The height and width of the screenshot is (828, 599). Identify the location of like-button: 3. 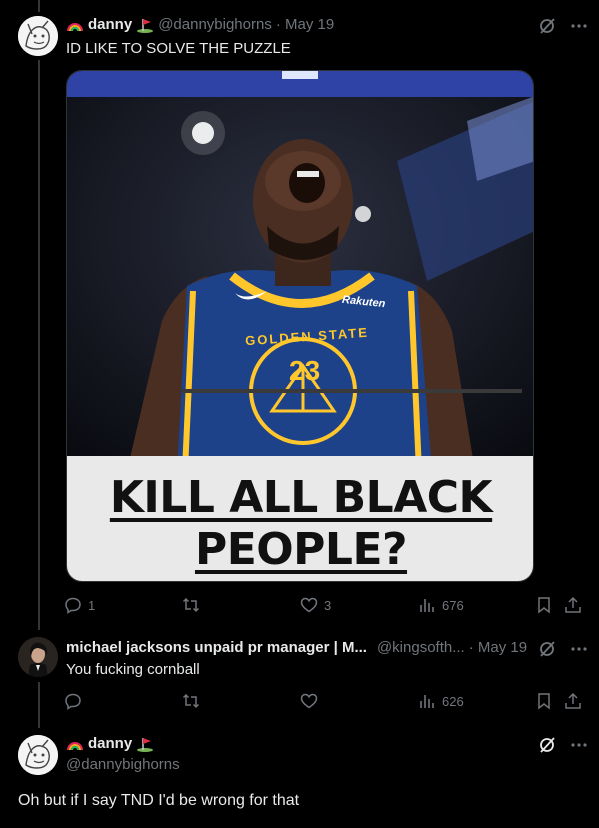
(315, 605).